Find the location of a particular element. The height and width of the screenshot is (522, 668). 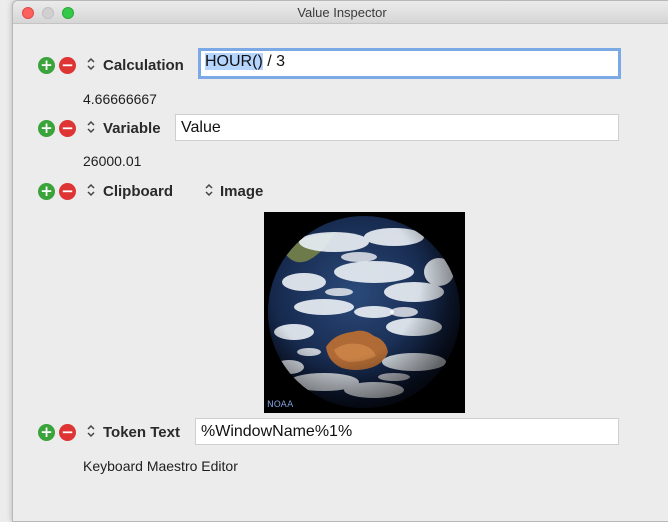

selected-text: HOUR() is located at coordinates (234, 61).